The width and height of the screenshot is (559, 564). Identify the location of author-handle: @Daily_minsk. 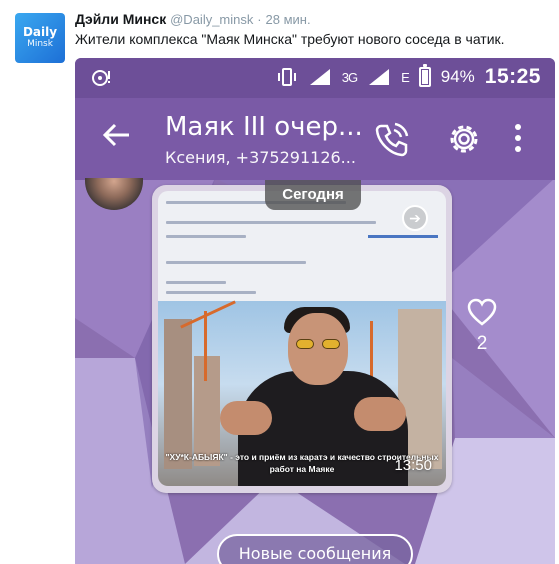
(211, 19).